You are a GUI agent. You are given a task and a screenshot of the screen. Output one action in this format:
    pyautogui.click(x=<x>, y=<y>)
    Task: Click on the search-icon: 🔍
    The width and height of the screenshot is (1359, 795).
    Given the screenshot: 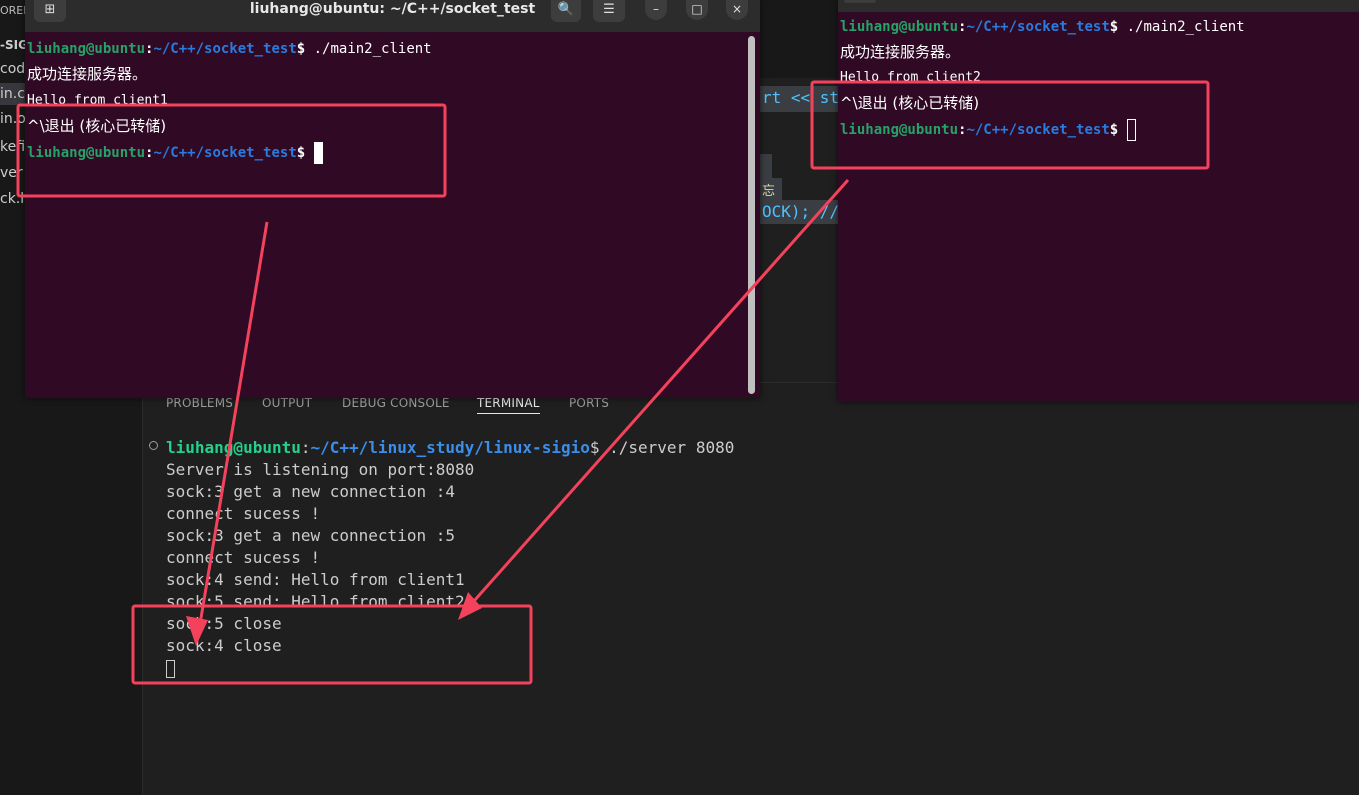 What is the action you would take?
    pyautogui.click(x=566, y=11)
    